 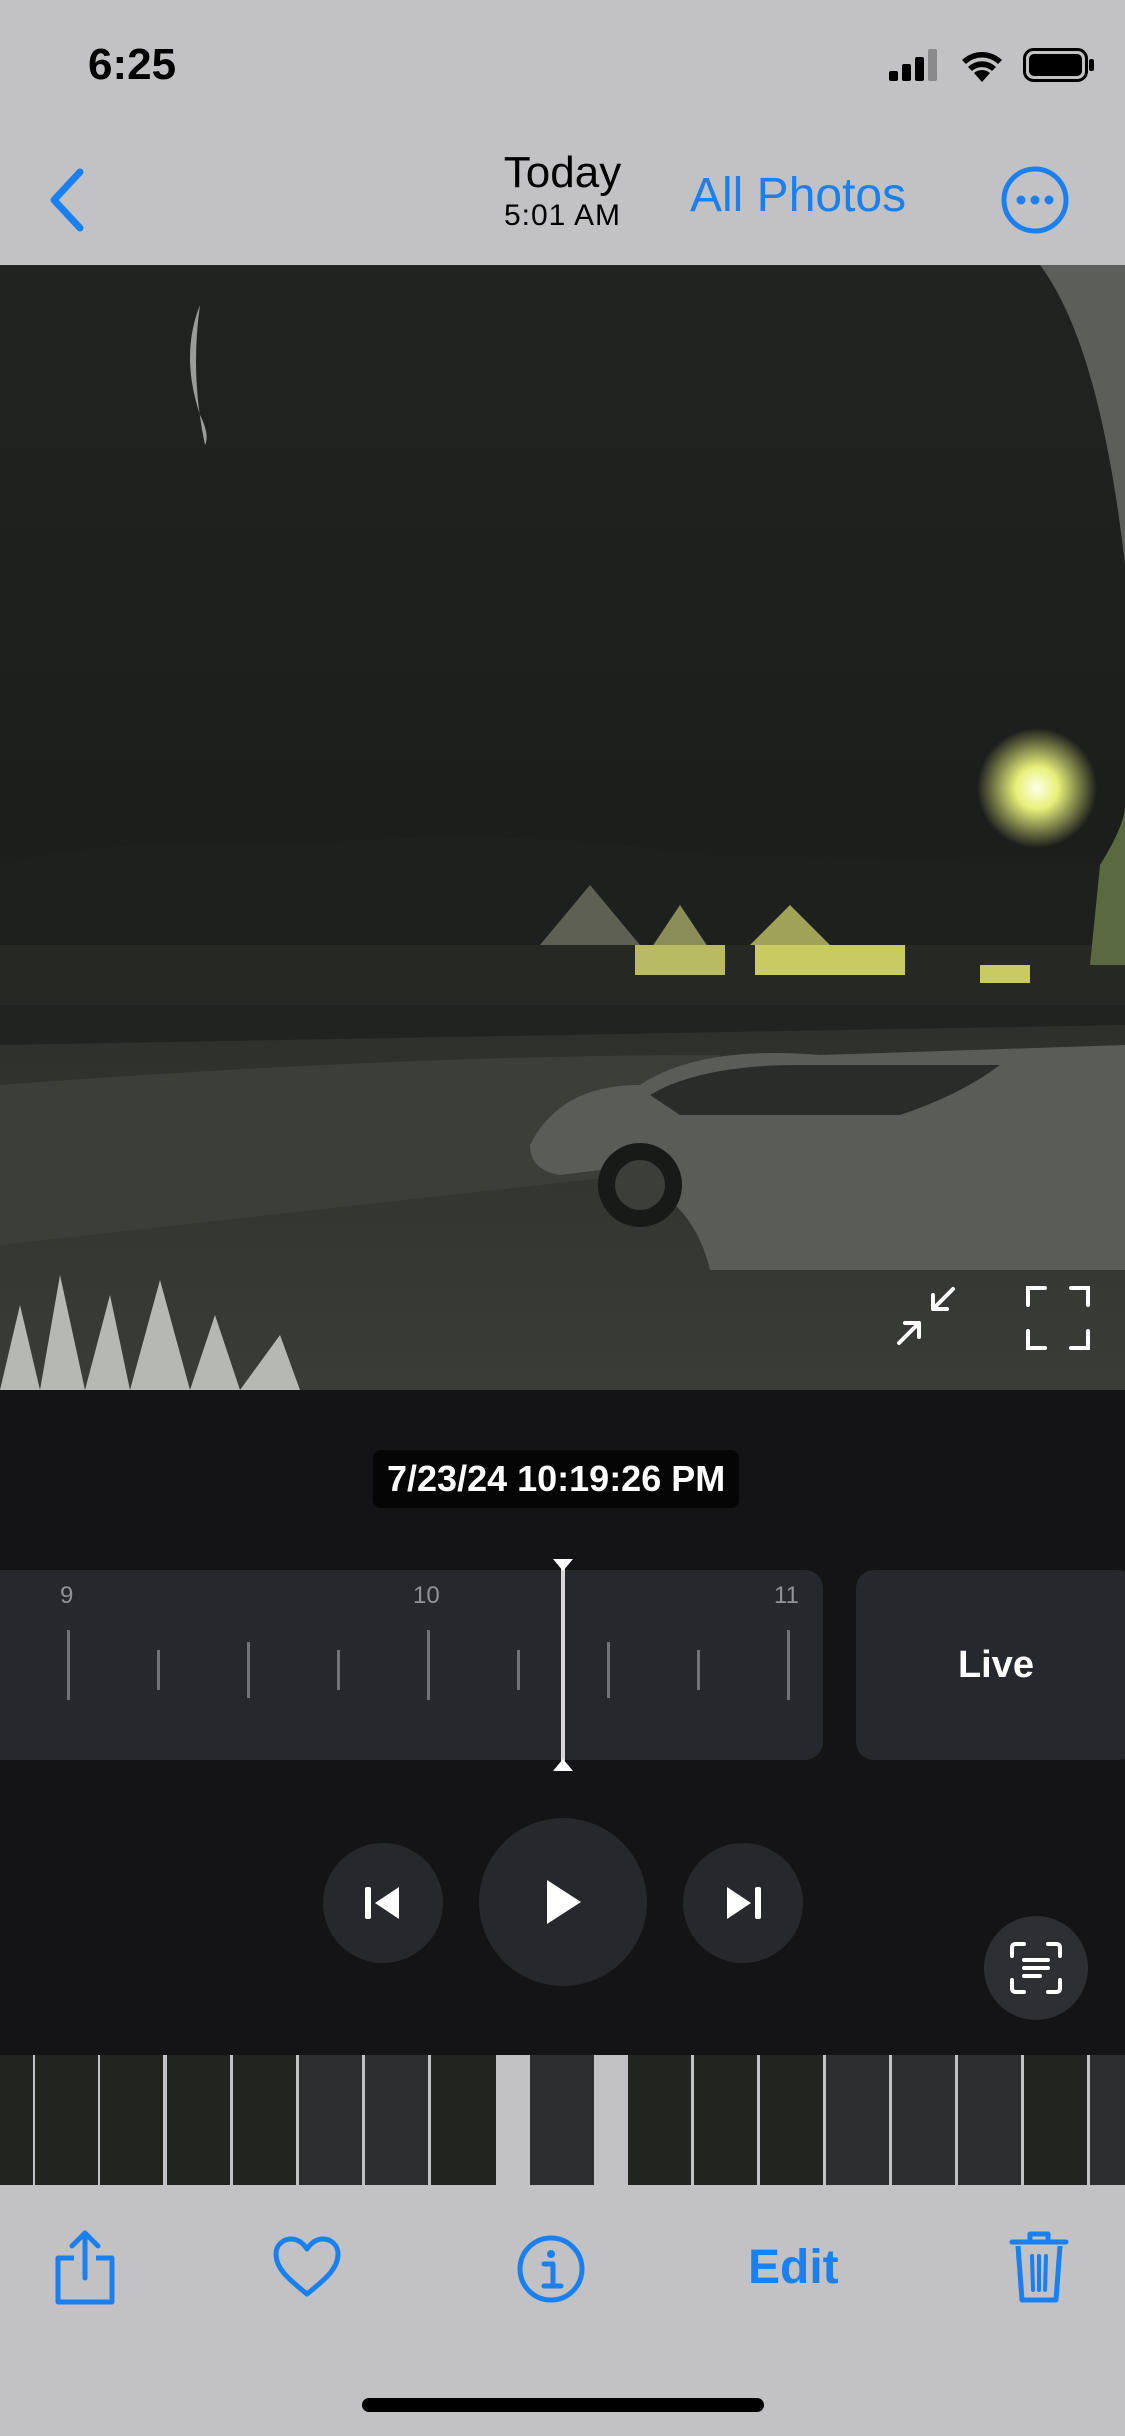 What do you see at coordinates (913, 65) in the screenshot?
I see `cellular-signal-icon` at bounding box center [913, 65].